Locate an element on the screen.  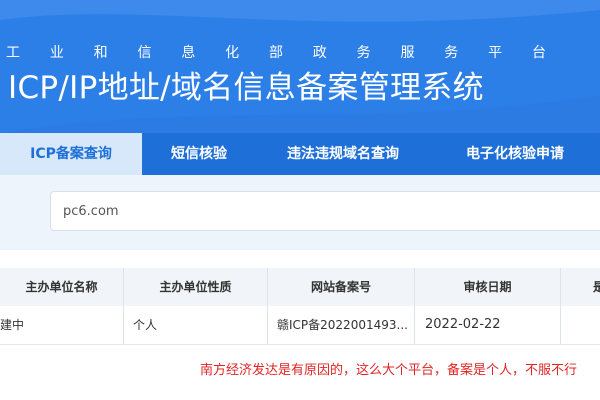
header-review-date: 审核日期 is located at coordinates (487, 287).